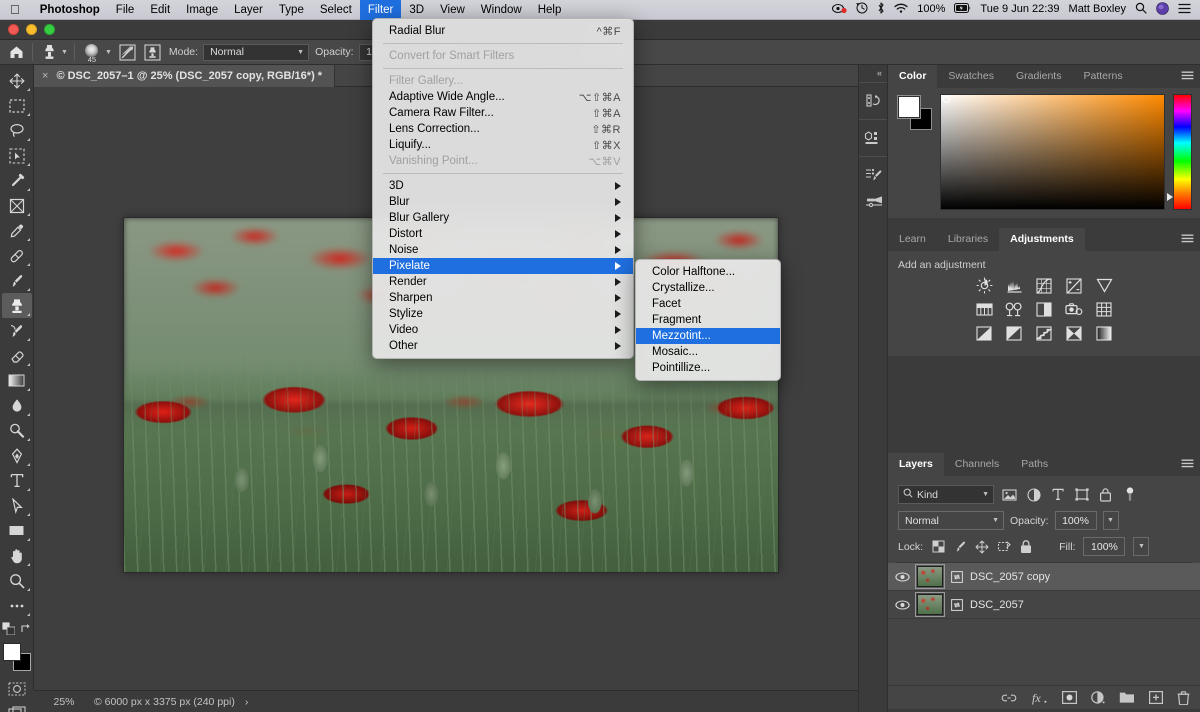 This screenshot has height=712, width=1200. What do you see at coordinates (11, 652) in the screenshot?
I see `foreground-color-swatch` at bounding box center [11, 652].